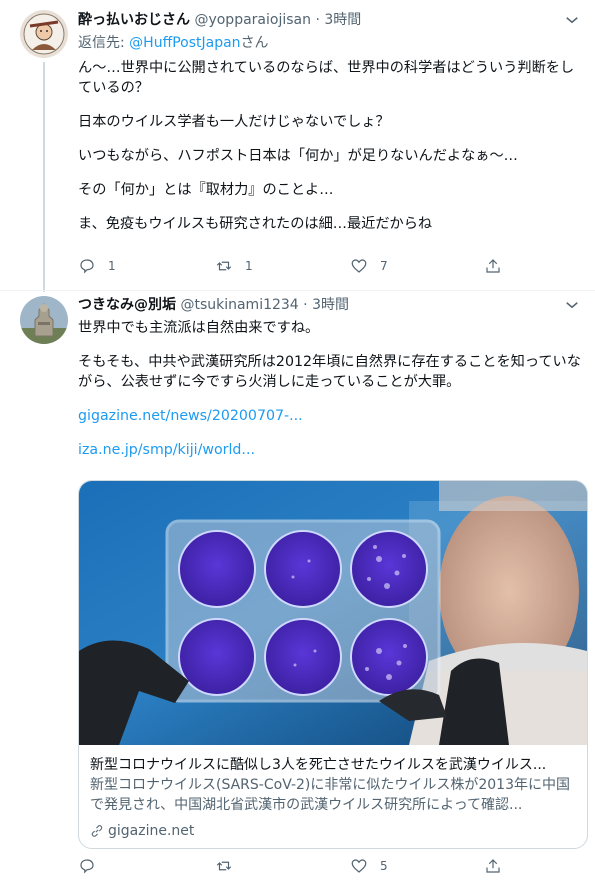 The width and height of the screenshot is (595, 885). What do you see at coordinates (293, 267) in the screenshot?
I see `tweet-actions: 1 1 7` at bounding box center [293, 267].